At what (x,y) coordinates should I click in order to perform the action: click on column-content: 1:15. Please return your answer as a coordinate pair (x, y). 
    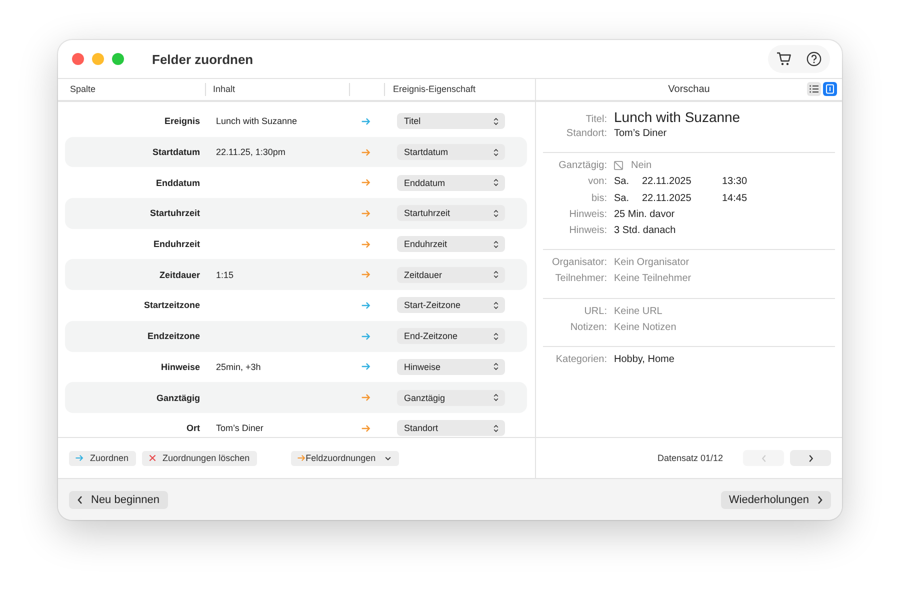
    Looking at the image, I should click on (225, 275).